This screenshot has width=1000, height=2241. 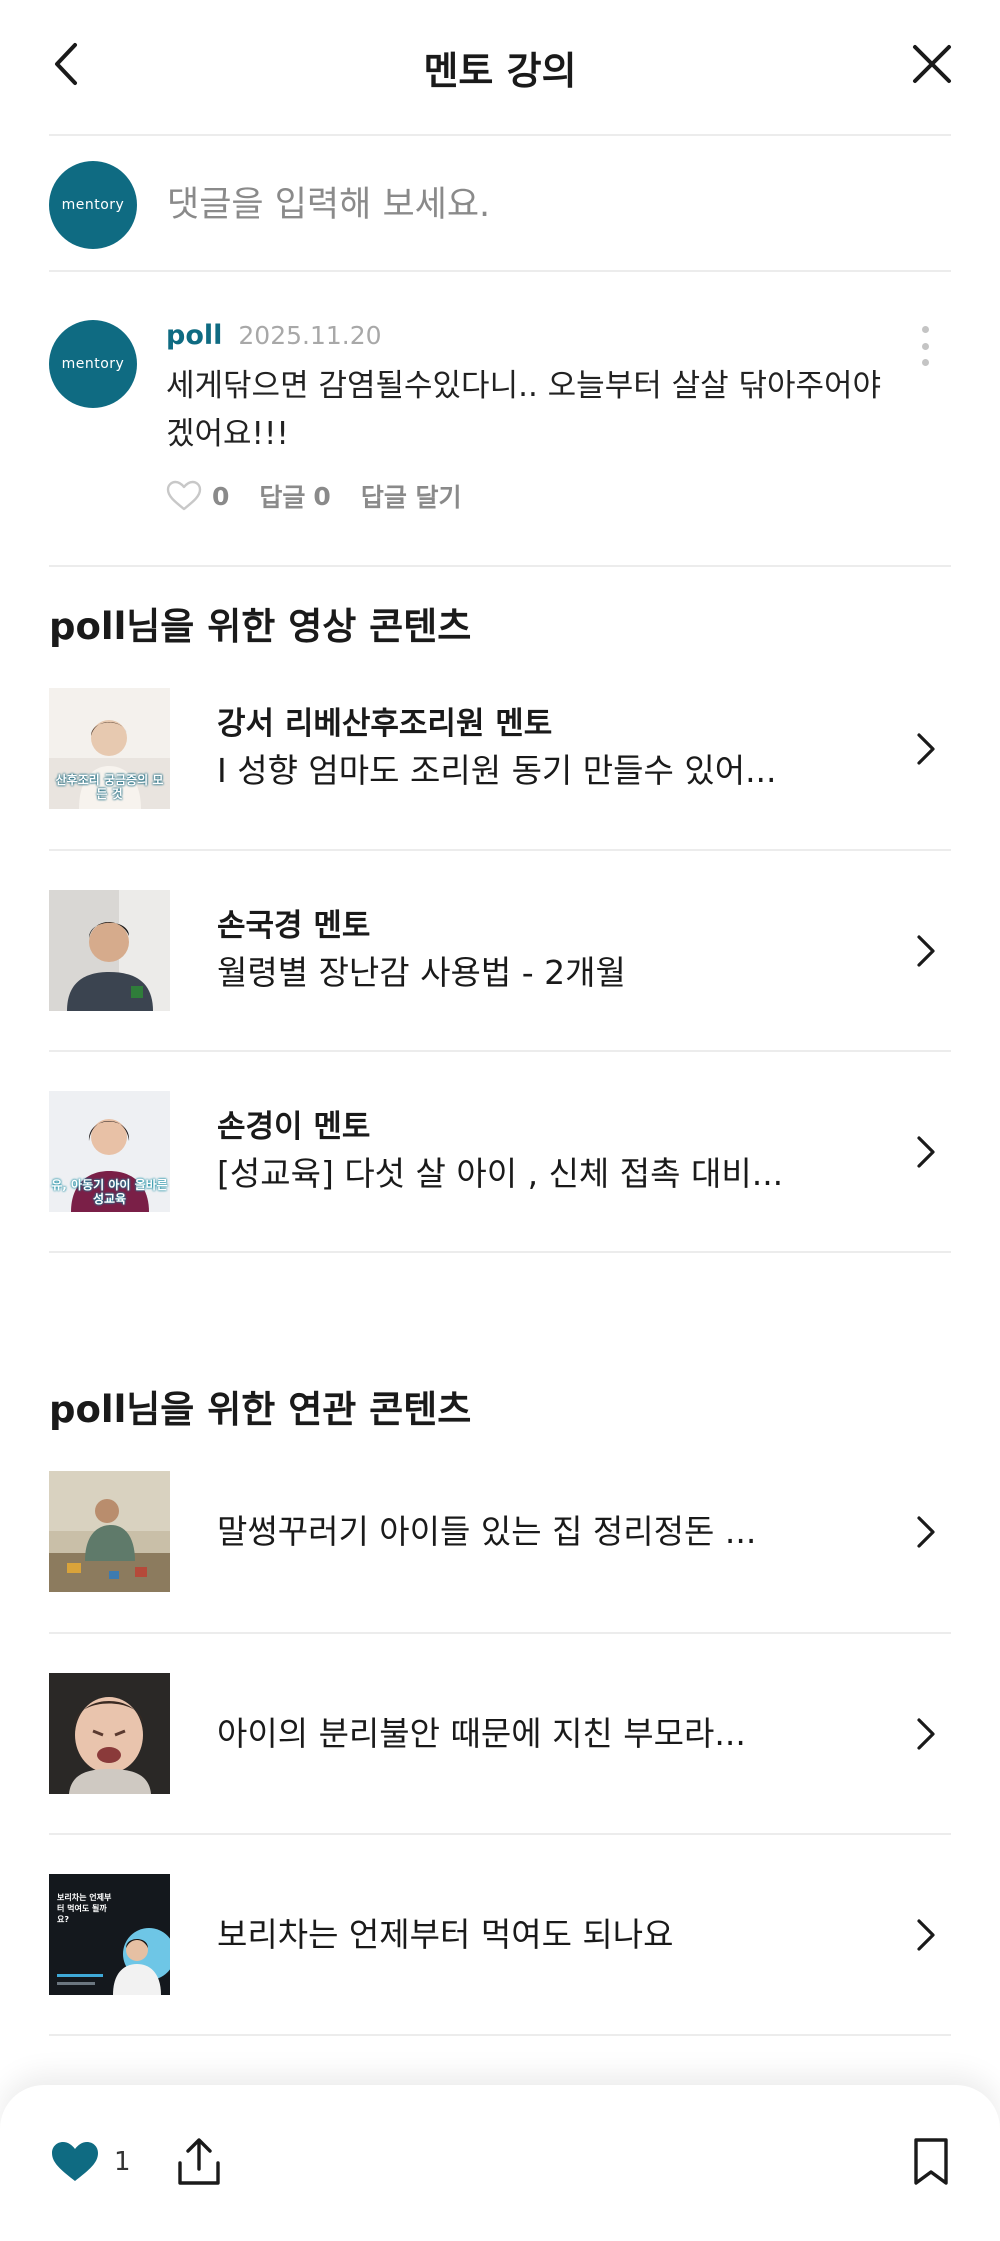 I want to click on comment-input, so click(x=547, y=205).